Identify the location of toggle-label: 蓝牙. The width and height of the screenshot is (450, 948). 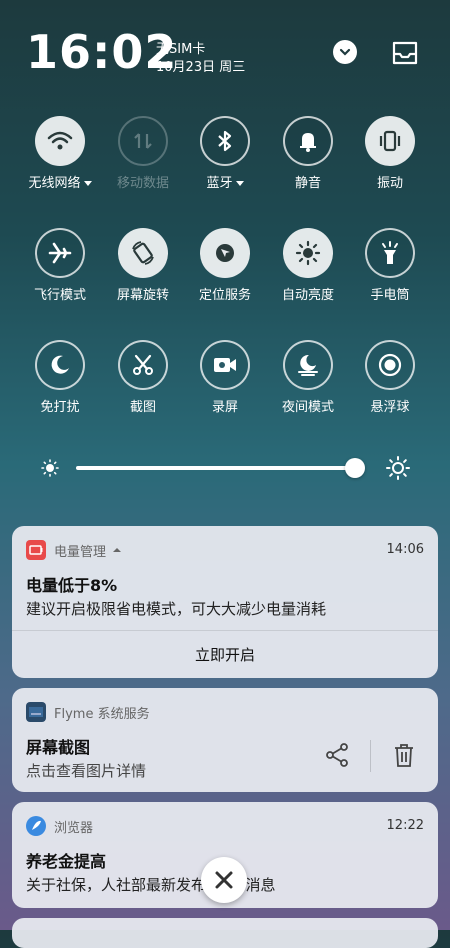
(225, 181).